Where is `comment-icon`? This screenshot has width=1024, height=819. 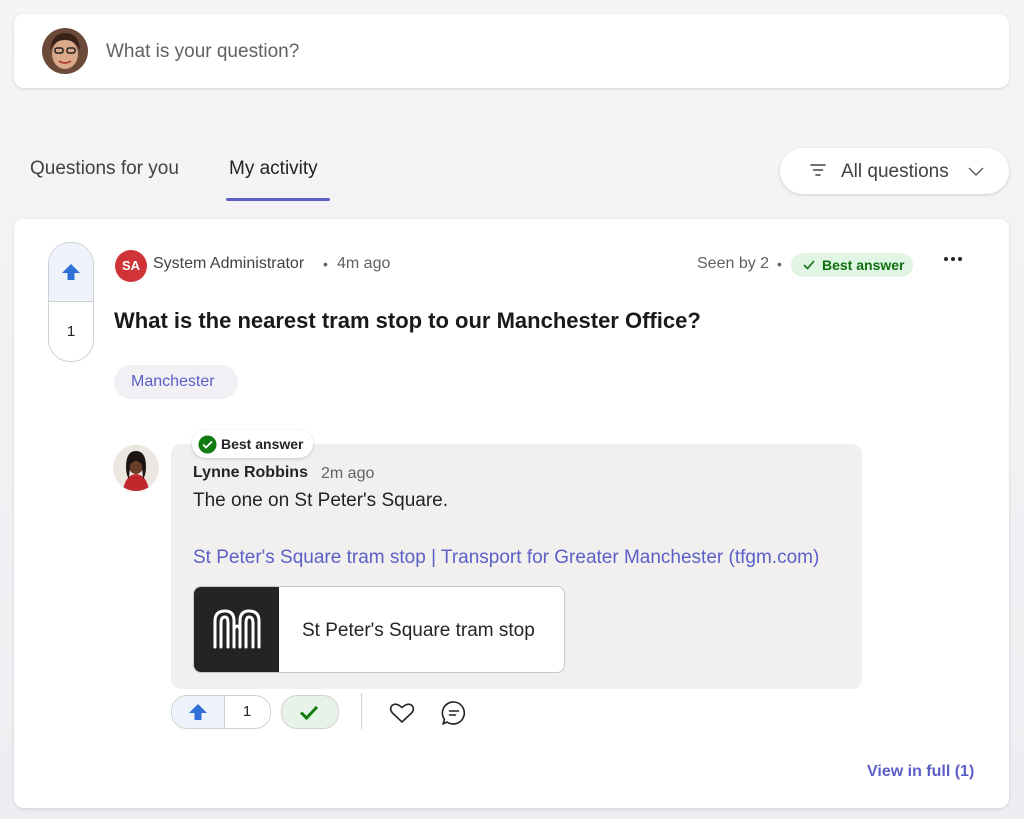
comment-icon is located at coordinates (454, 715).